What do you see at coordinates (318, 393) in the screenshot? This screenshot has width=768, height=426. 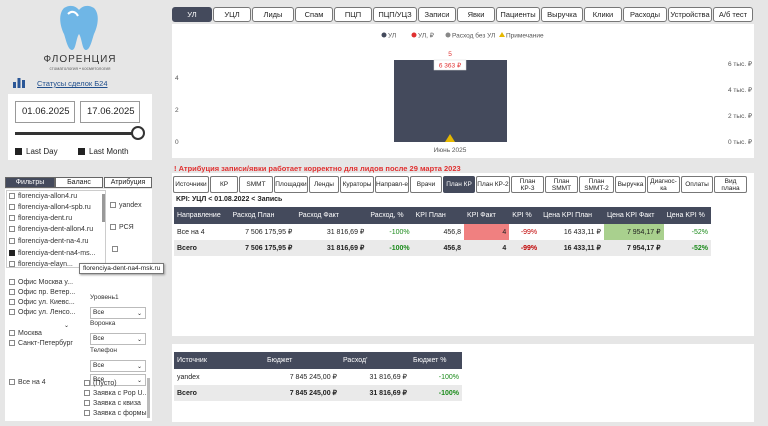 I see `table-total-row: Всего 7 845 245,00 ₽ 31 816,69 ₽ -100%` at bounding box center [318, 393].